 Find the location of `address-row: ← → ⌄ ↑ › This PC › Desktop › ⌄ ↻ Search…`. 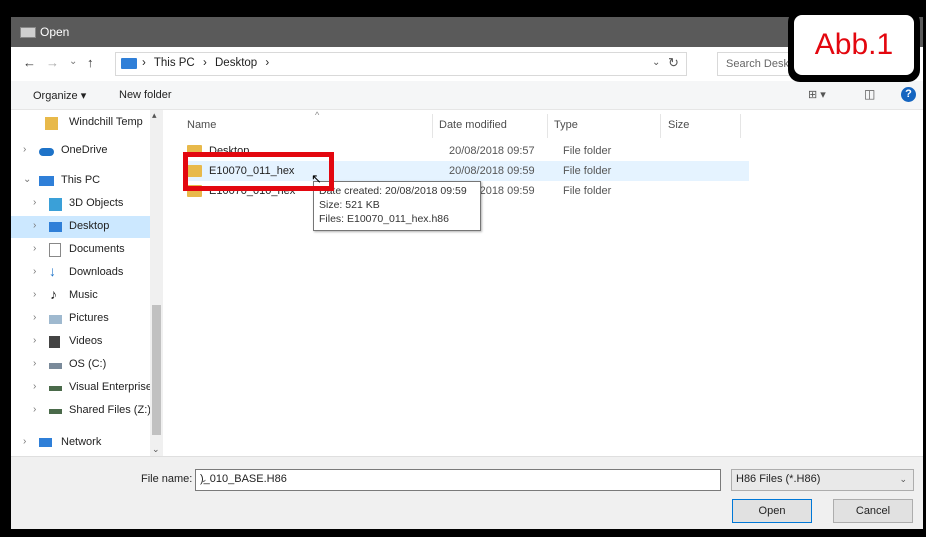

address-row: ← → ⌄ ↑ › This PC › Desktop › ⌄ ↻ Search… is located at coordinates (467, 64).